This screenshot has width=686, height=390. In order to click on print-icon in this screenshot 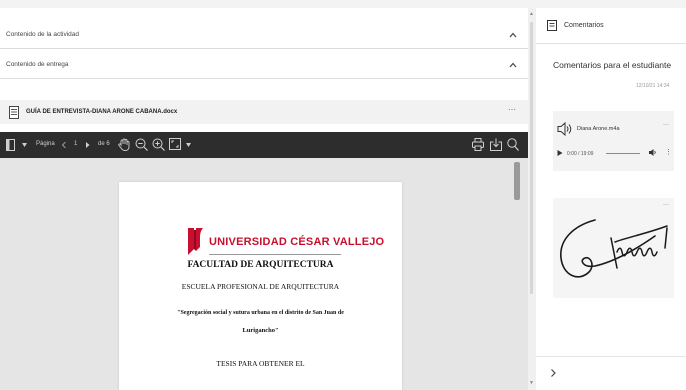, I will do `click(478, 144)`.